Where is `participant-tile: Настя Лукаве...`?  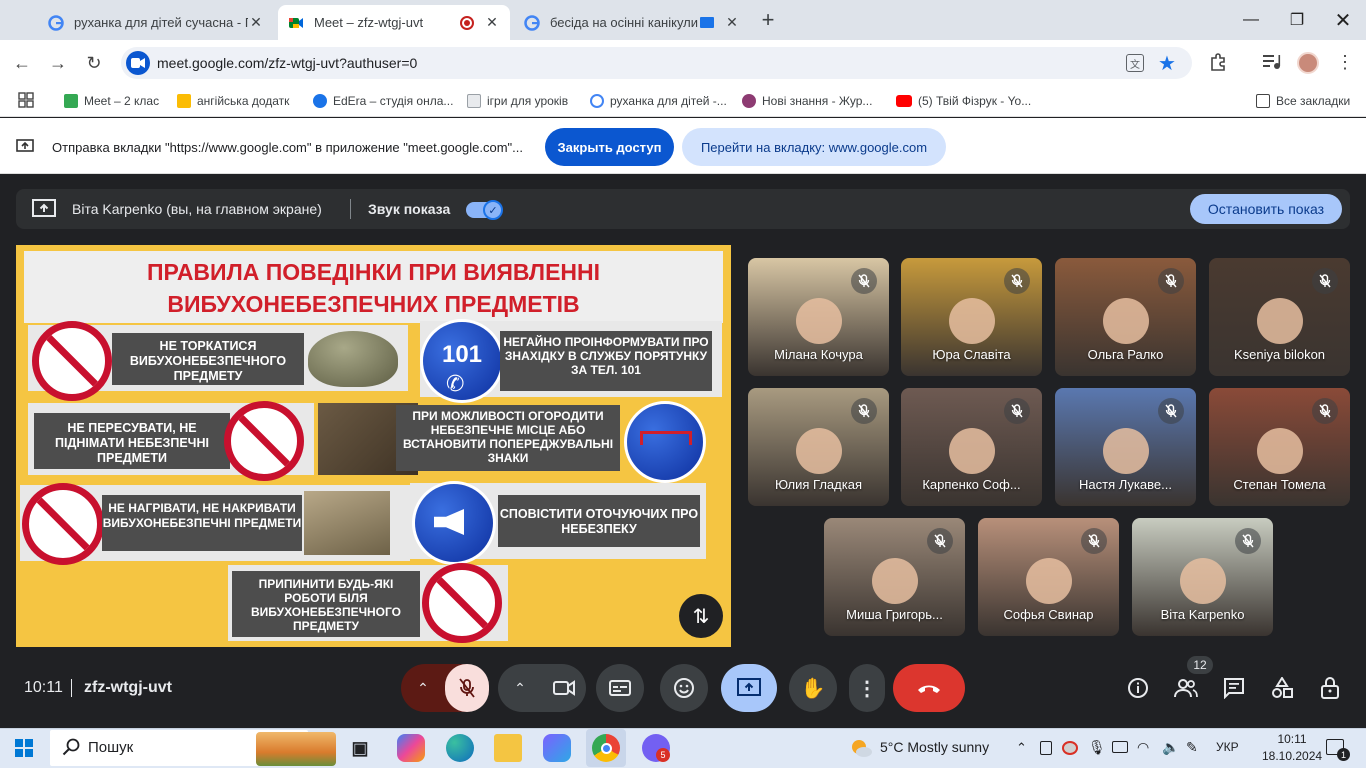 participant-tile: Настя Лукаве... is located at coordinates (1125, 447).